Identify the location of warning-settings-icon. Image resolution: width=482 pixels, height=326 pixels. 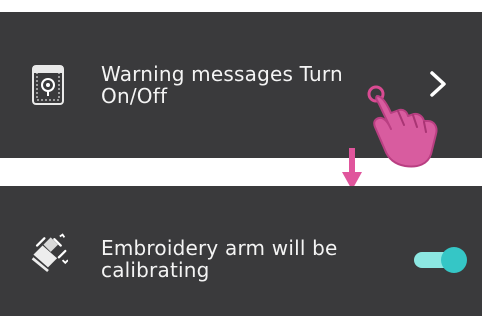
(48, 85).